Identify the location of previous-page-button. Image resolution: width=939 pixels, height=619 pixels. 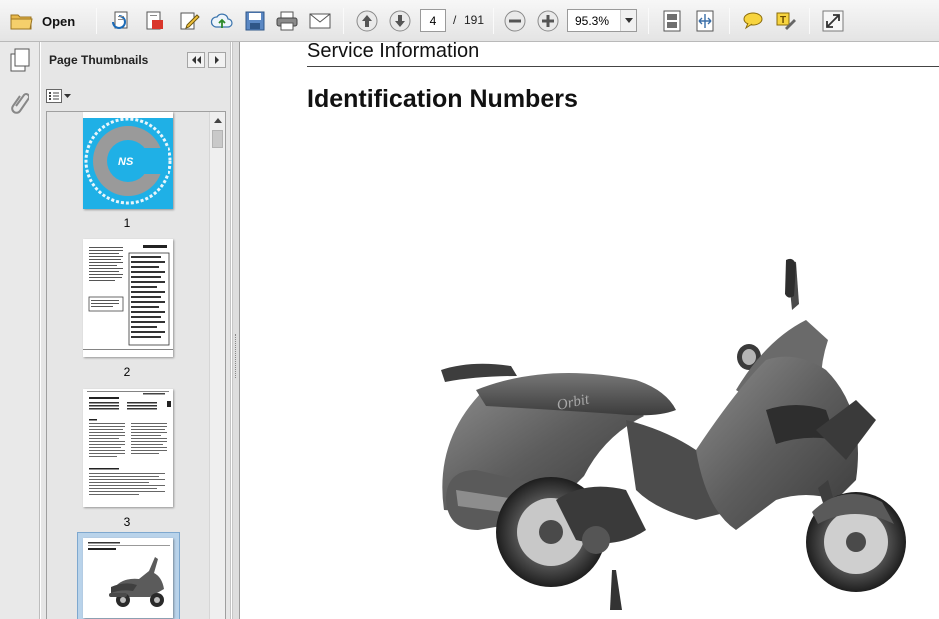
(367, 21).